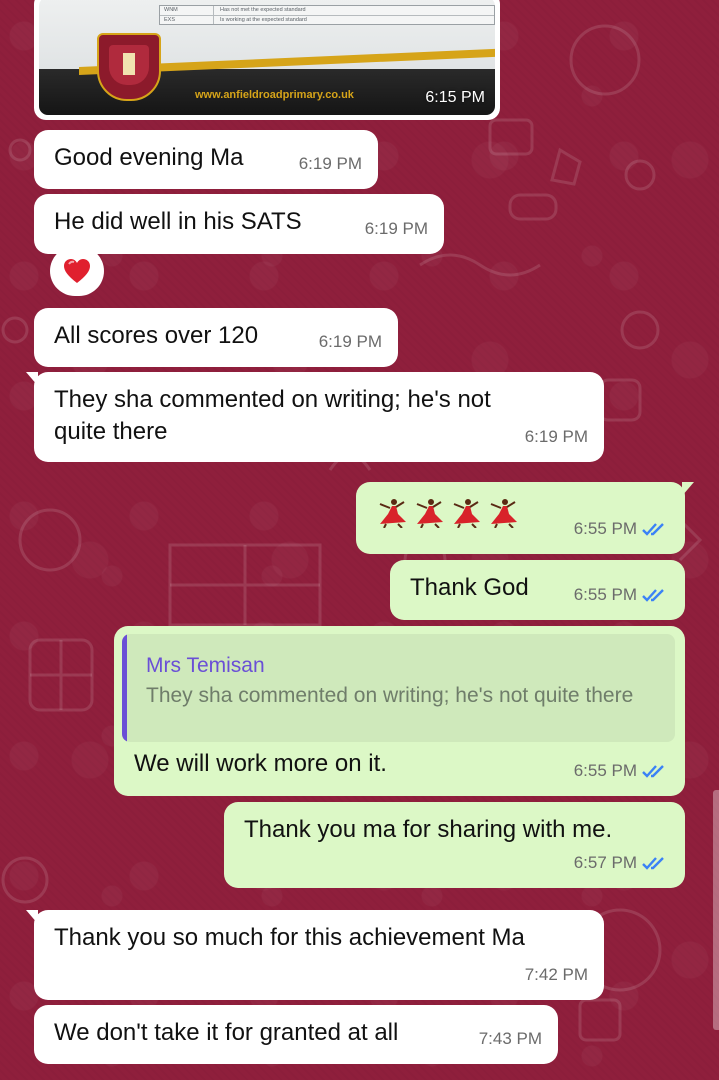 Image resolution: width=719 pixels, height=1080 pixels. I want to click on quote-accent-bar, so click(124, 688).